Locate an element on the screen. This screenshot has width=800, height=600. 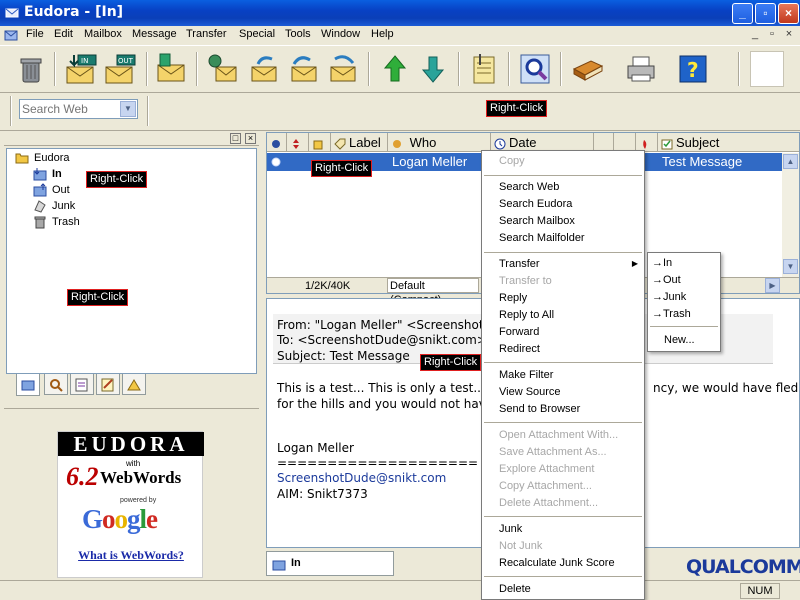
ad-spot-box is located at coordinates (767, 69).